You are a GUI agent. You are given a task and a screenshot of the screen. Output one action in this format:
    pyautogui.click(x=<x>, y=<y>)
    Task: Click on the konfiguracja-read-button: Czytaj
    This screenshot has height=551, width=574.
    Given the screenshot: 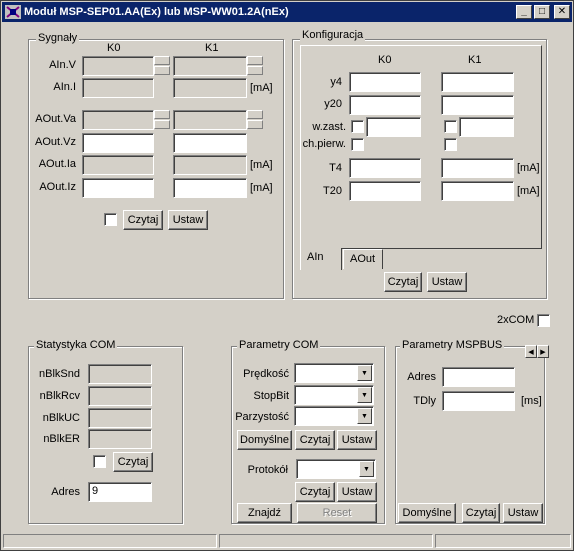 What is the action you would take?
    pyautogui.click(x=403, y=282)
    